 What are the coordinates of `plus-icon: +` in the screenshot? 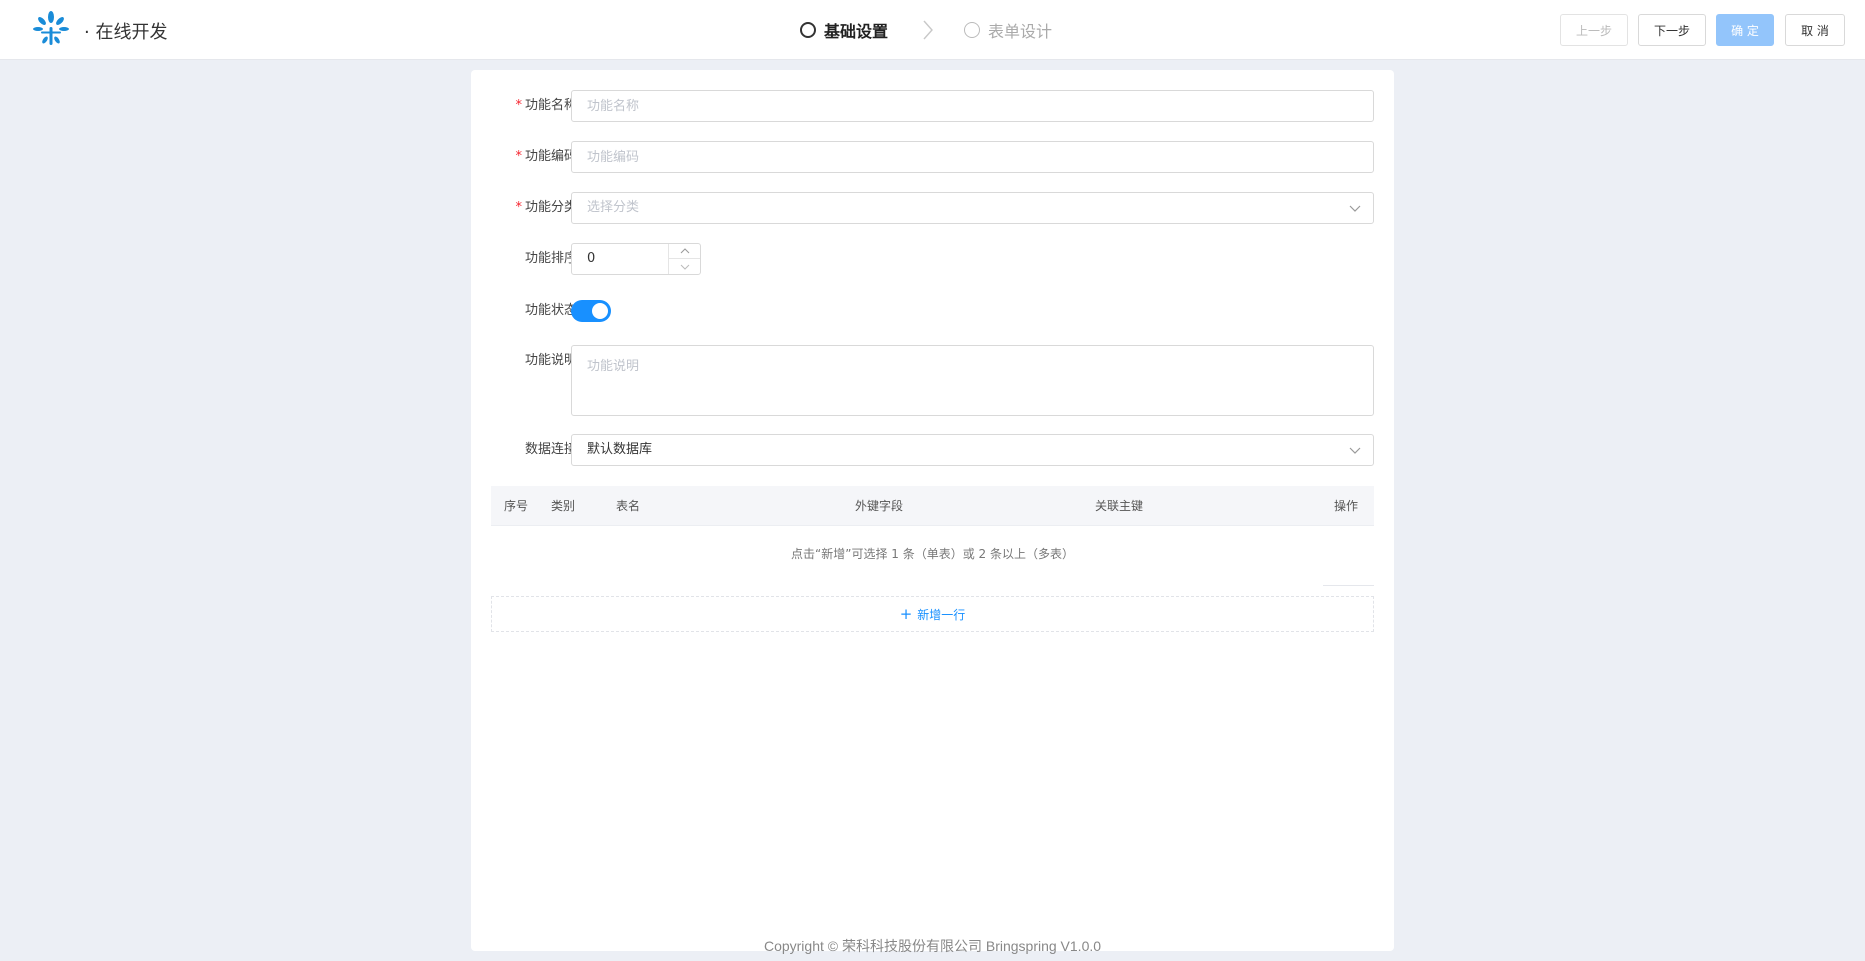 It's located at (906, 614).